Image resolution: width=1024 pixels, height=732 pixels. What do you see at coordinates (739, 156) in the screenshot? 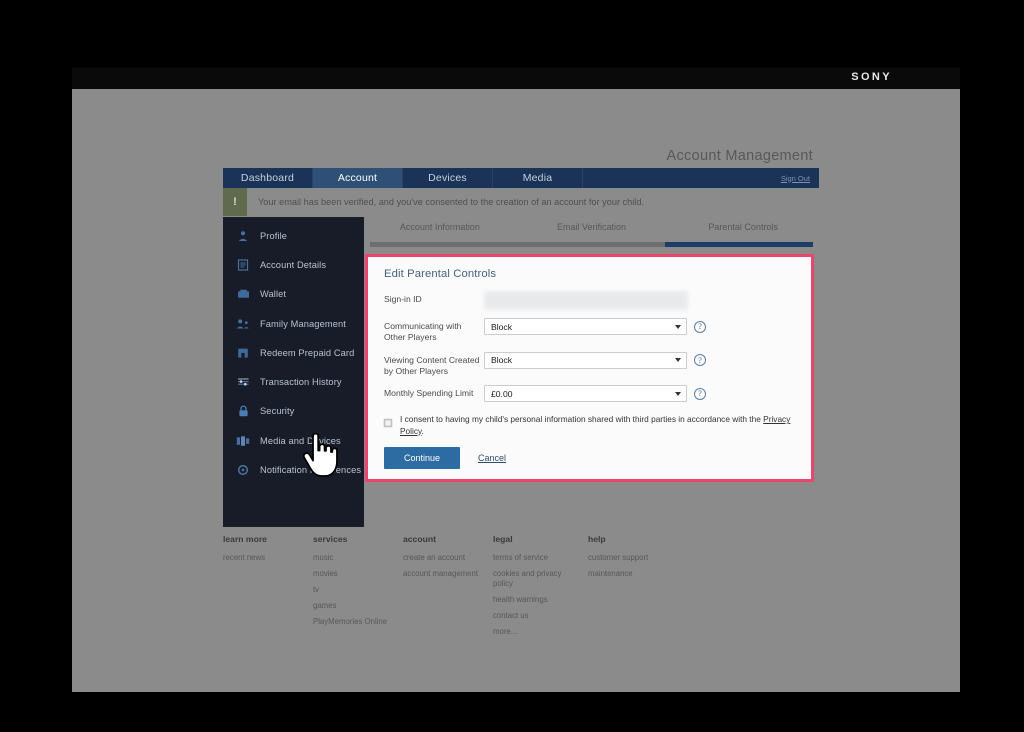
I see `page-title: Account Management` at bounding box center [739, 156].